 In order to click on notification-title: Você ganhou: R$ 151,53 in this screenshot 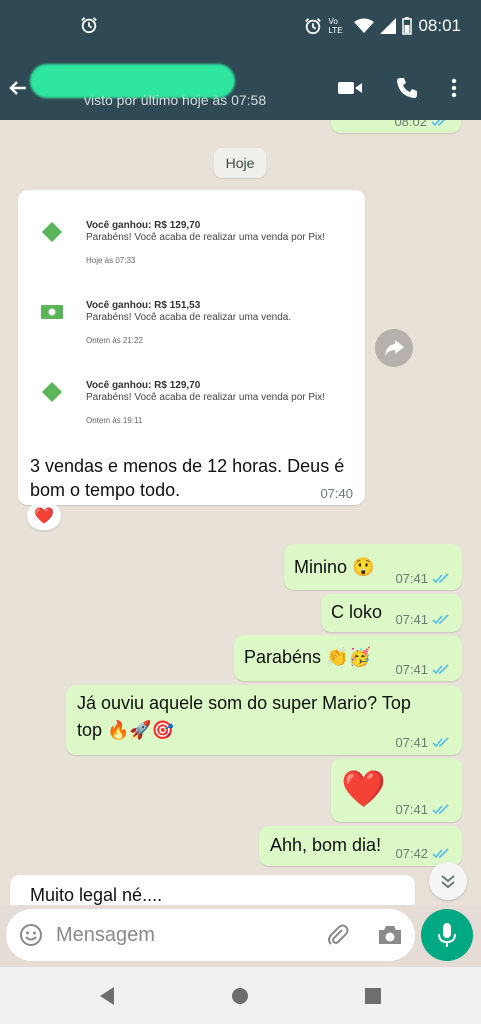, I will do `click(143, 305)`.